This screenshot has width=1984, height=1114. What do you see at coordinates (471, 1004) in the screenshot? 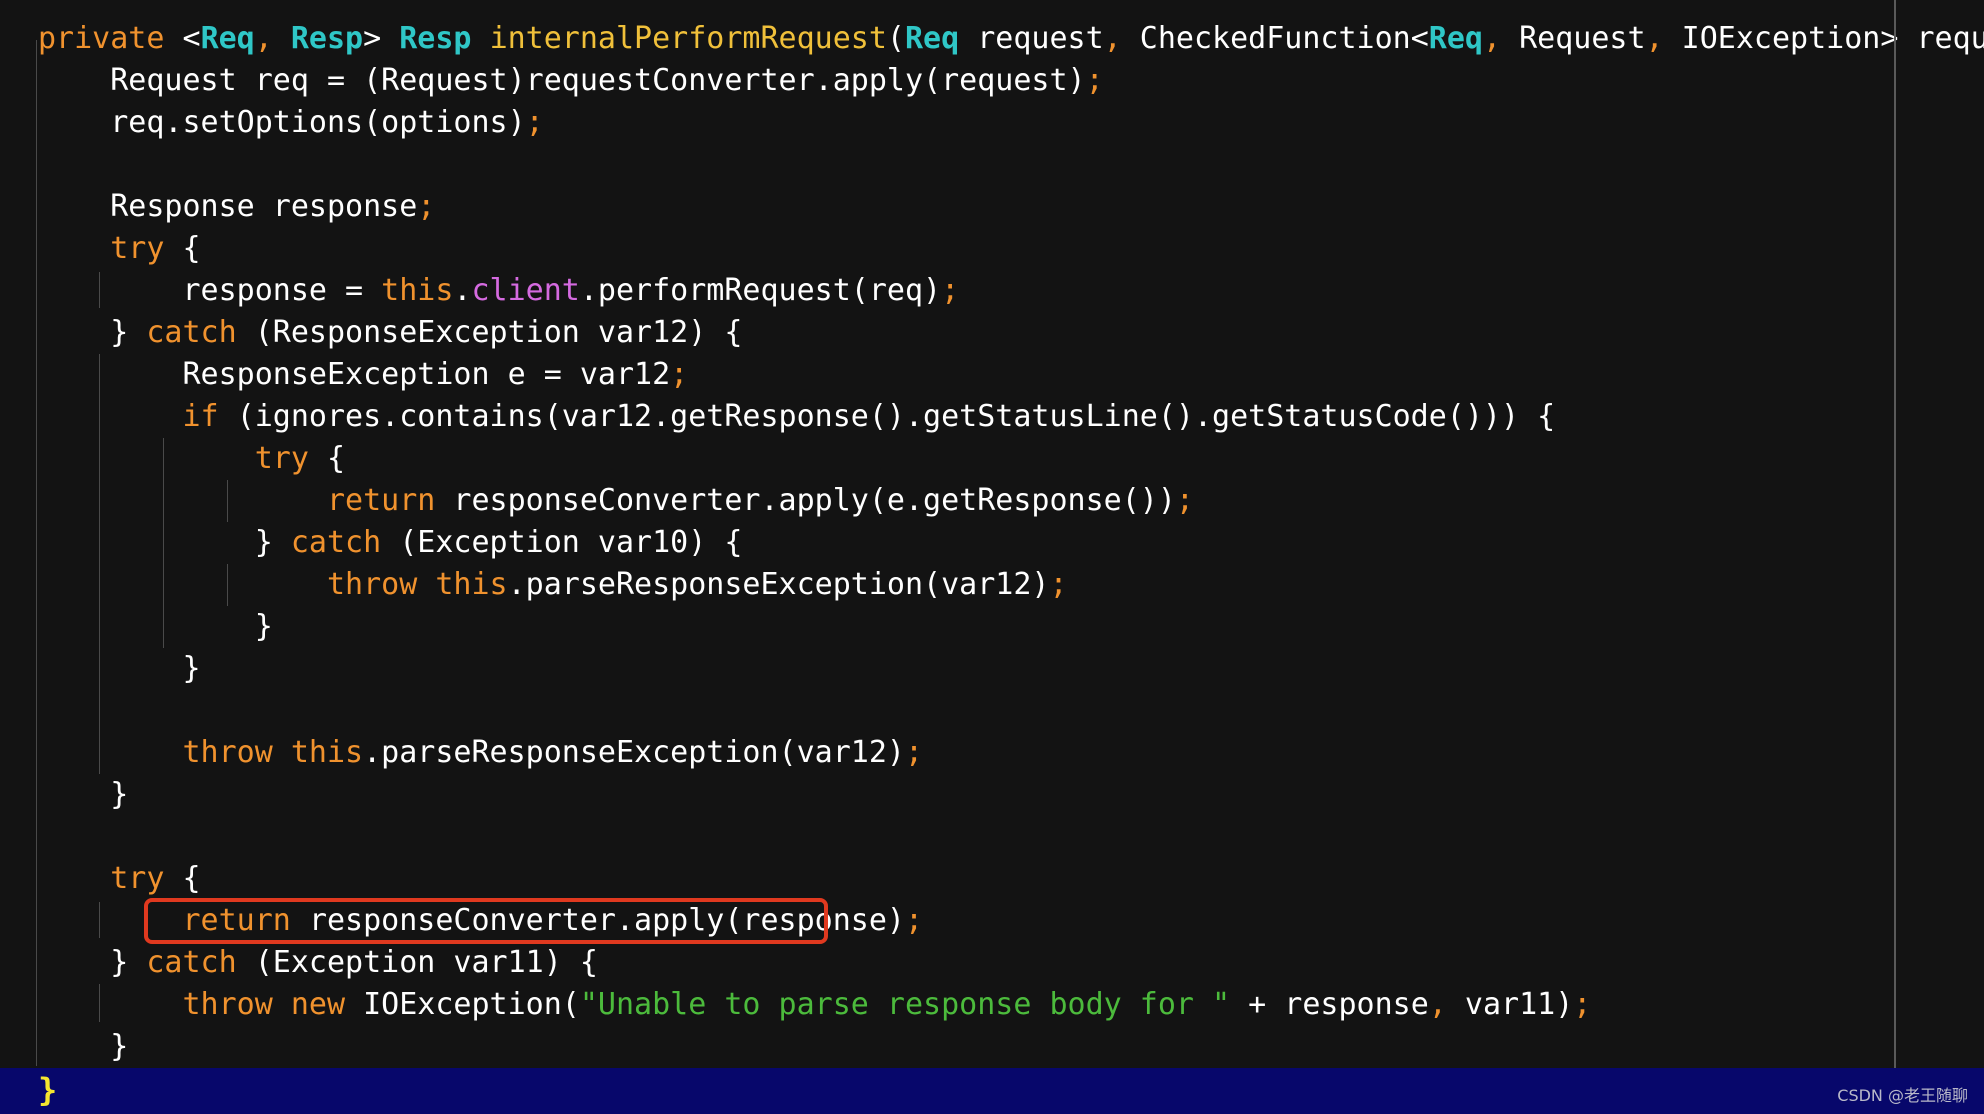
I see `code-token: IOException(` at bounding box center [471, 1004].